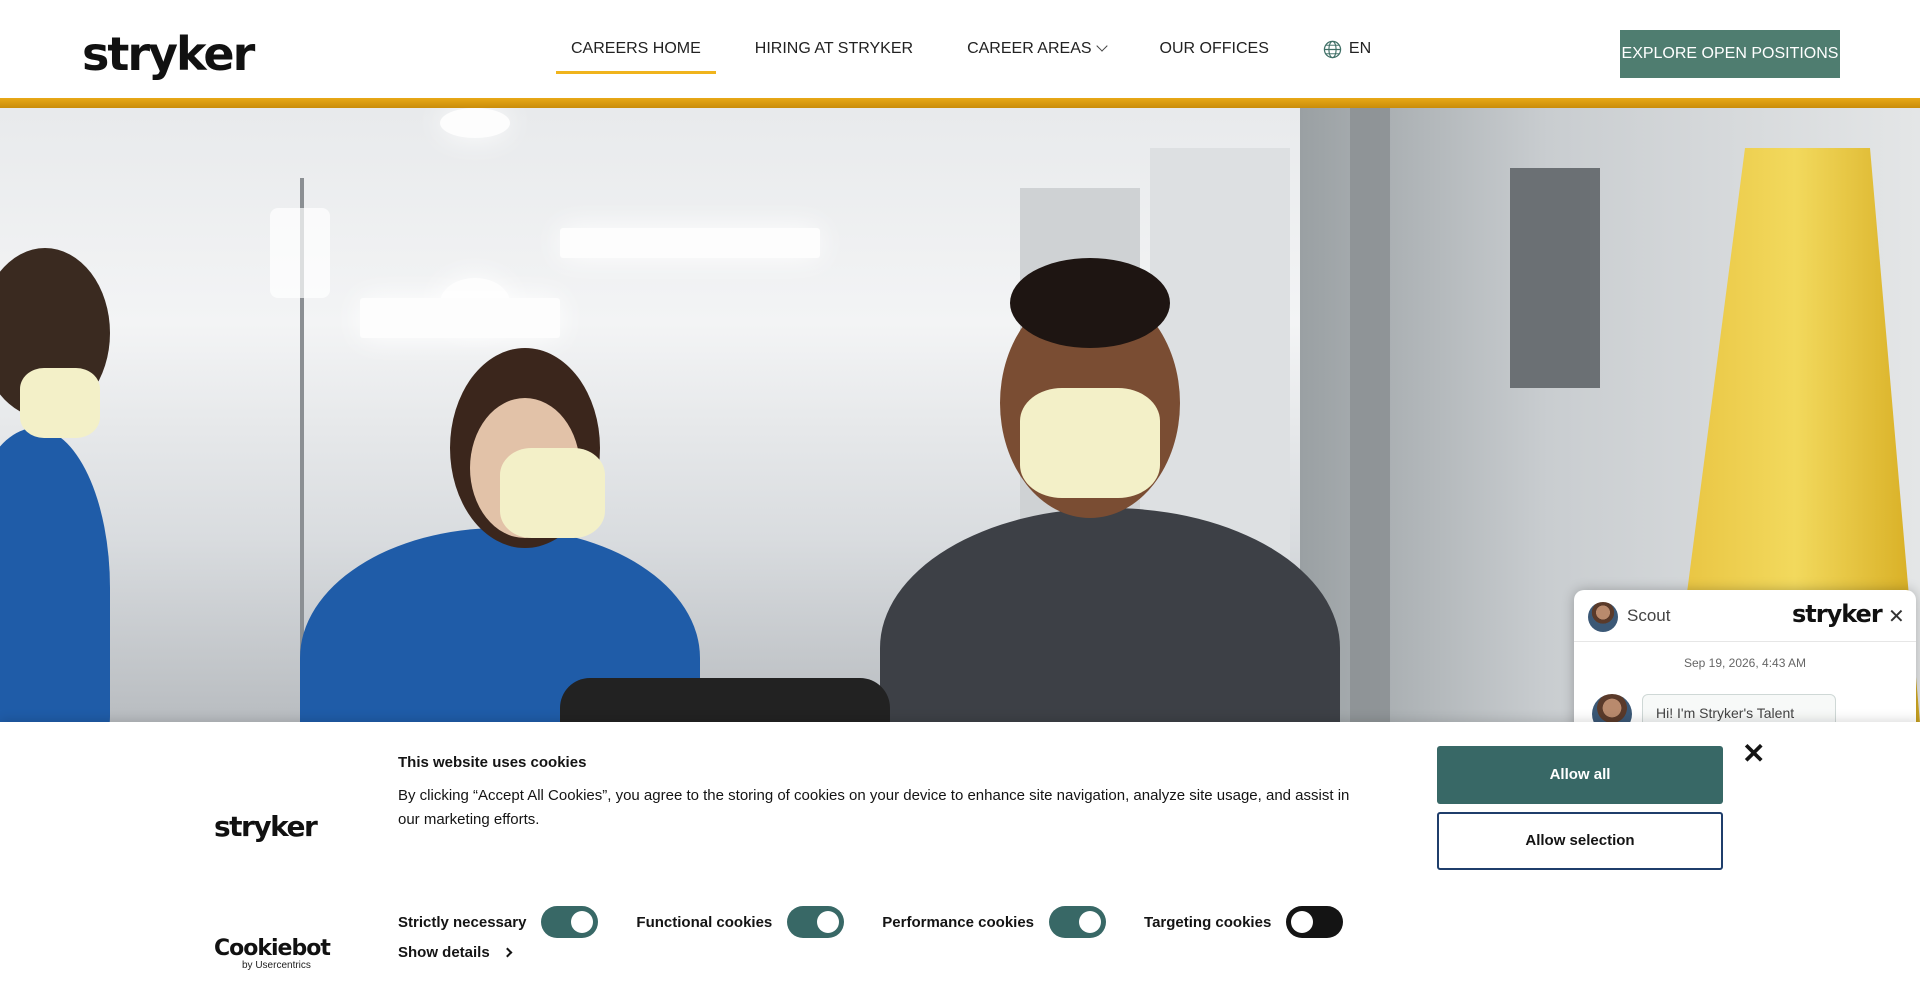 This screenshot has width=1920, height=993. What do you see at coordinates (266, 826) in the screenshot?
I see `cookie-stryker-logo: stryker` at bounding box center [266, 826].